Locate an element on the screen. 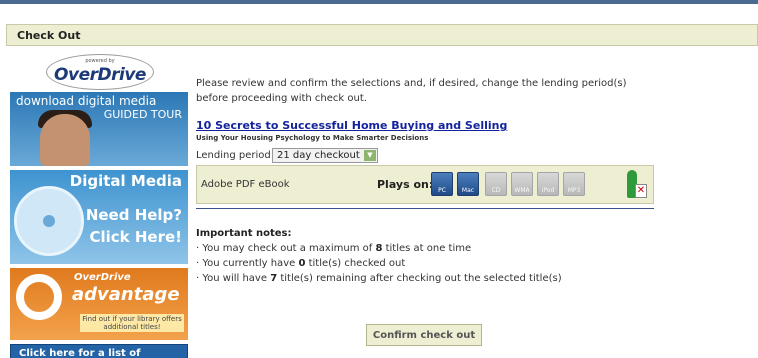 The image size is (758, 358). tour-line1: download digital media is located at coordinates (86, 101).